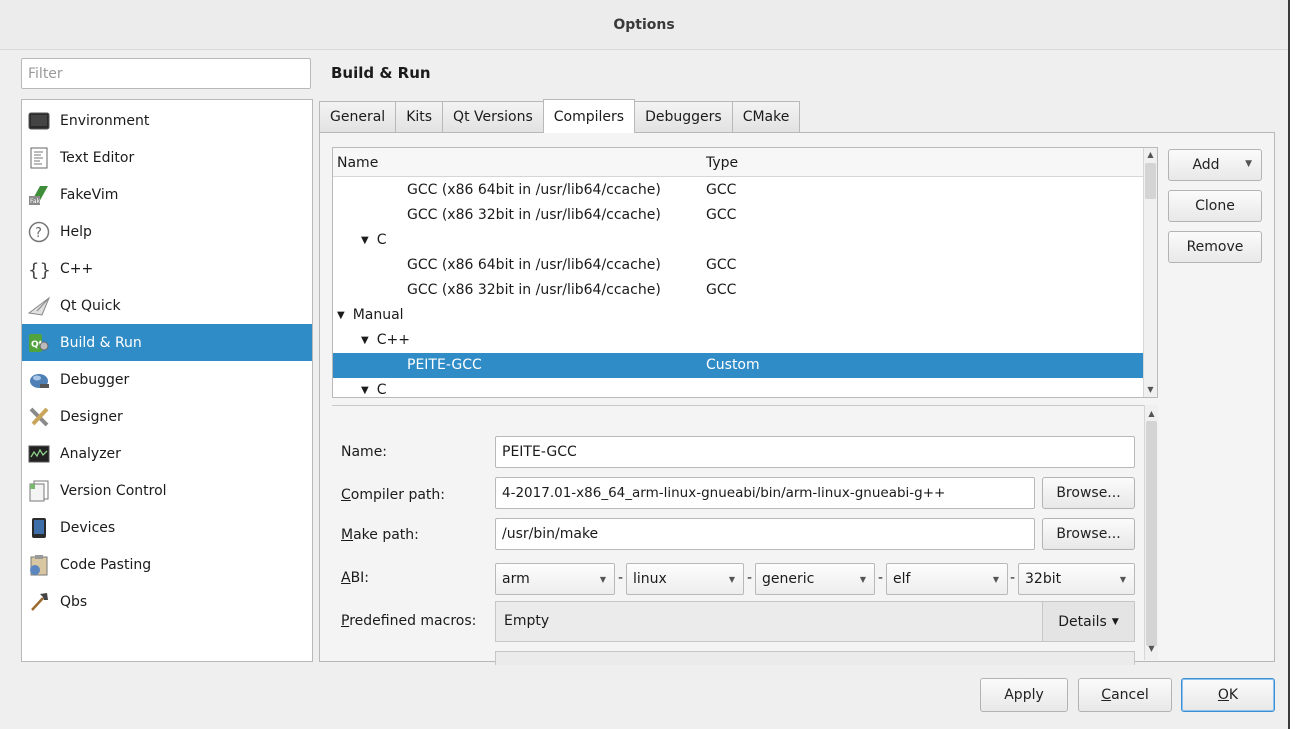  What do you see at coordinates (788, 579) in the screenshot?
I see `abi-flavor-value: generic` at bounding box center [788, 579].